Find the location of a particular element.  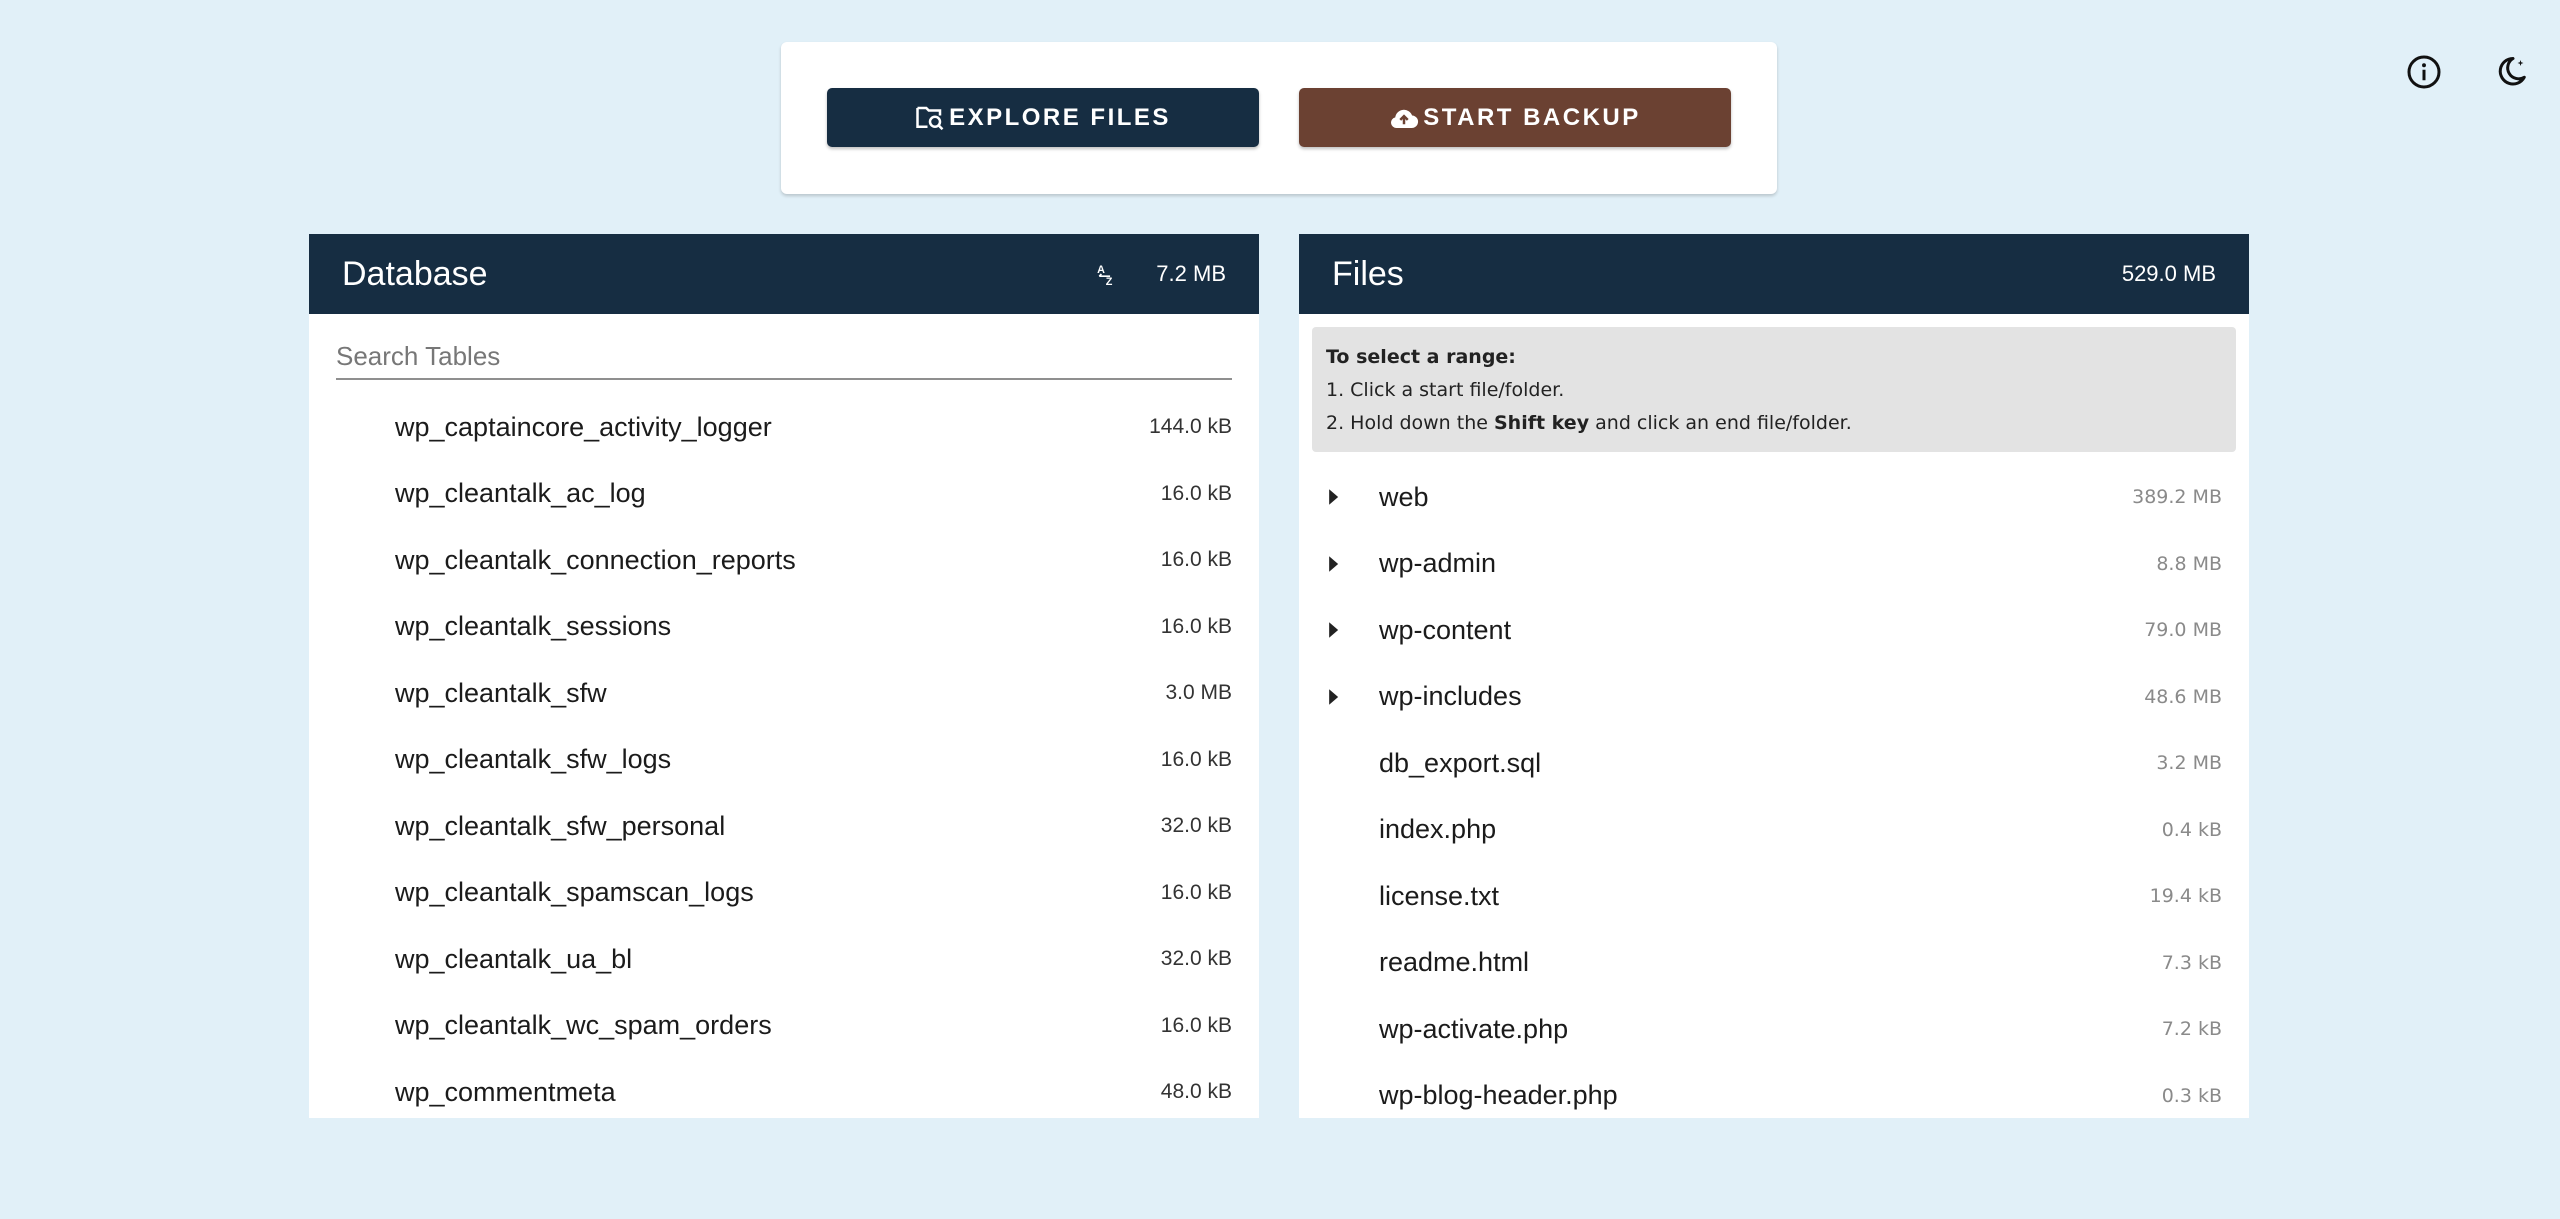

range-help-shift-key: Shift key is located at coordinates (1542, 423).